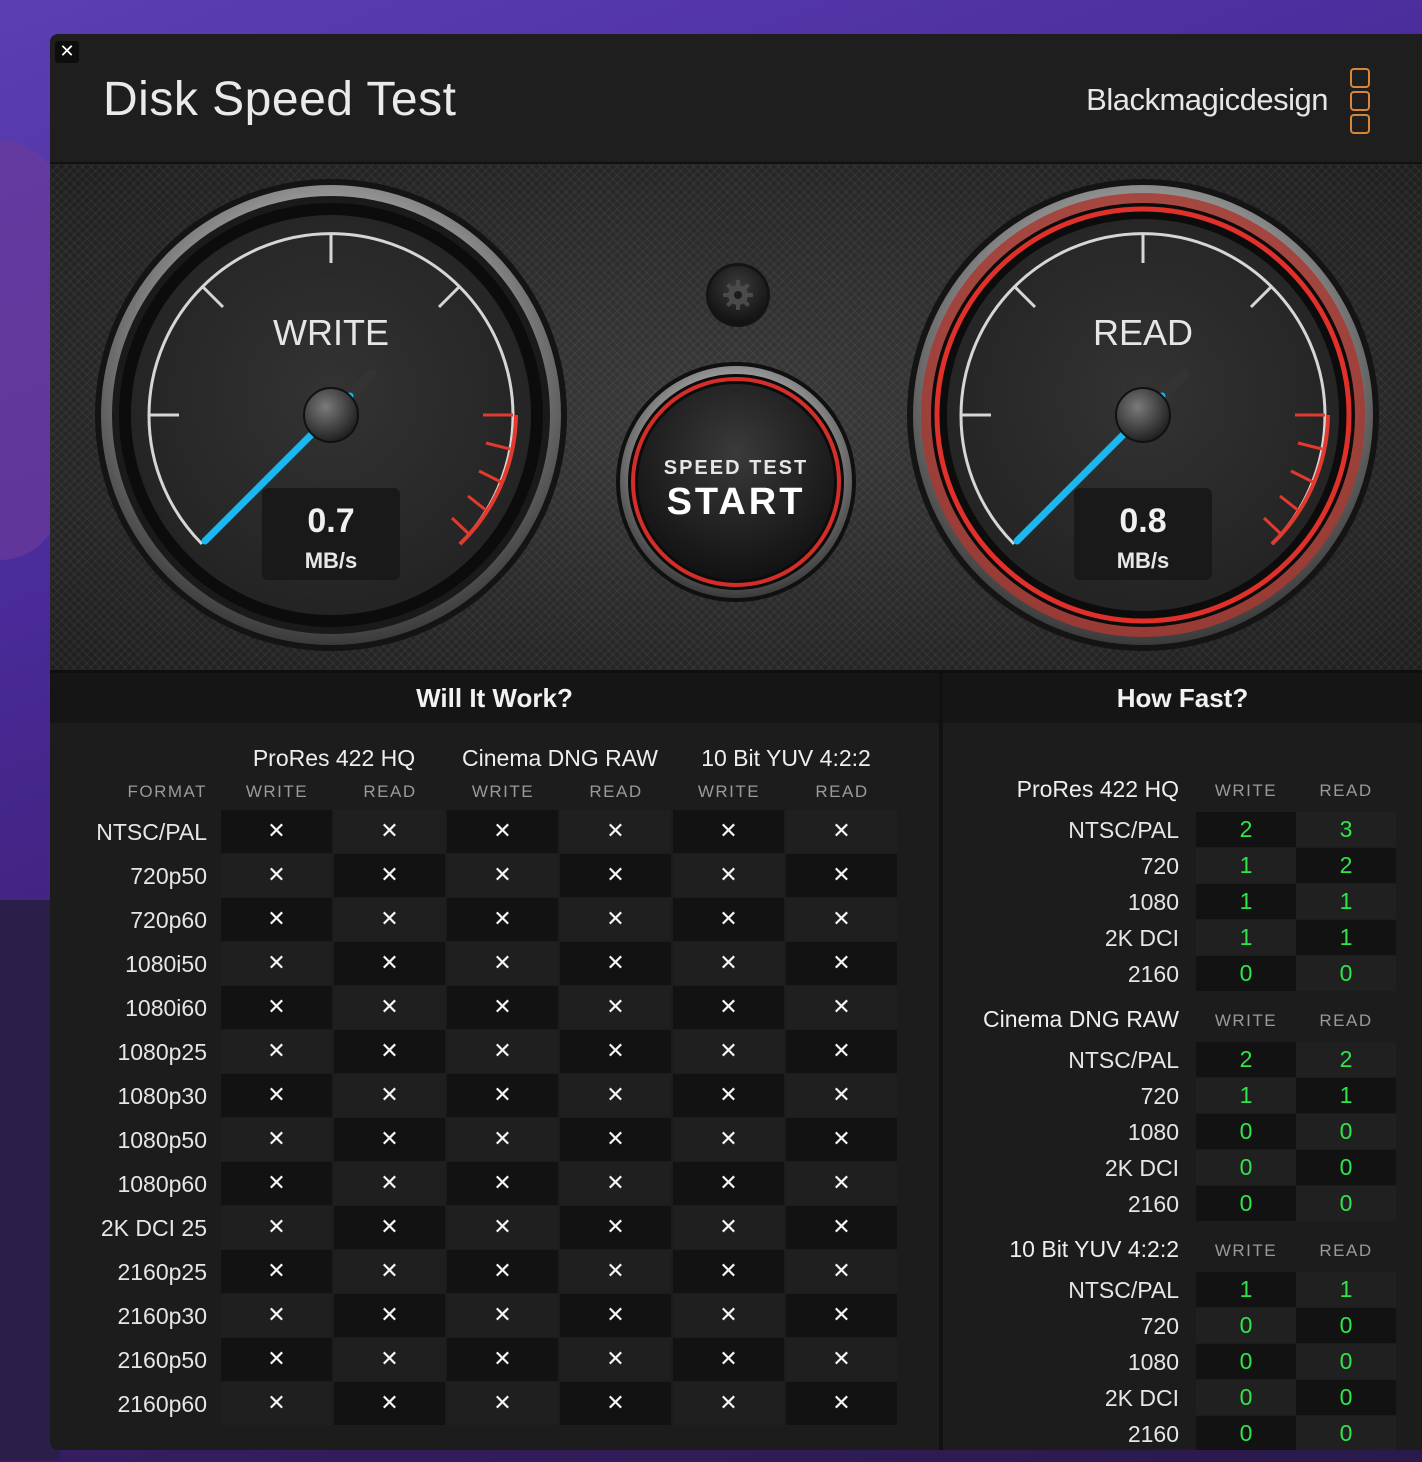 The image size is (1422, 1462). Describe the element at coordinates (330, 521) in the screenshot. I see `write-value: 0.7` at that location.